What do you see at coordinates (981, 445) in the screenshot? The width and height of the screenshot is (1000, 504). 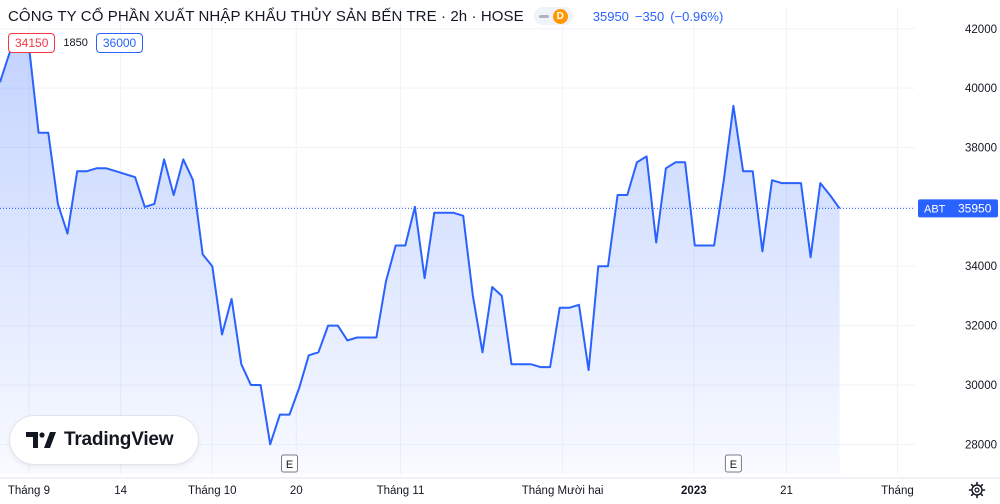 I see `y-tick-label: 28000` at bounding box center [981, 445].